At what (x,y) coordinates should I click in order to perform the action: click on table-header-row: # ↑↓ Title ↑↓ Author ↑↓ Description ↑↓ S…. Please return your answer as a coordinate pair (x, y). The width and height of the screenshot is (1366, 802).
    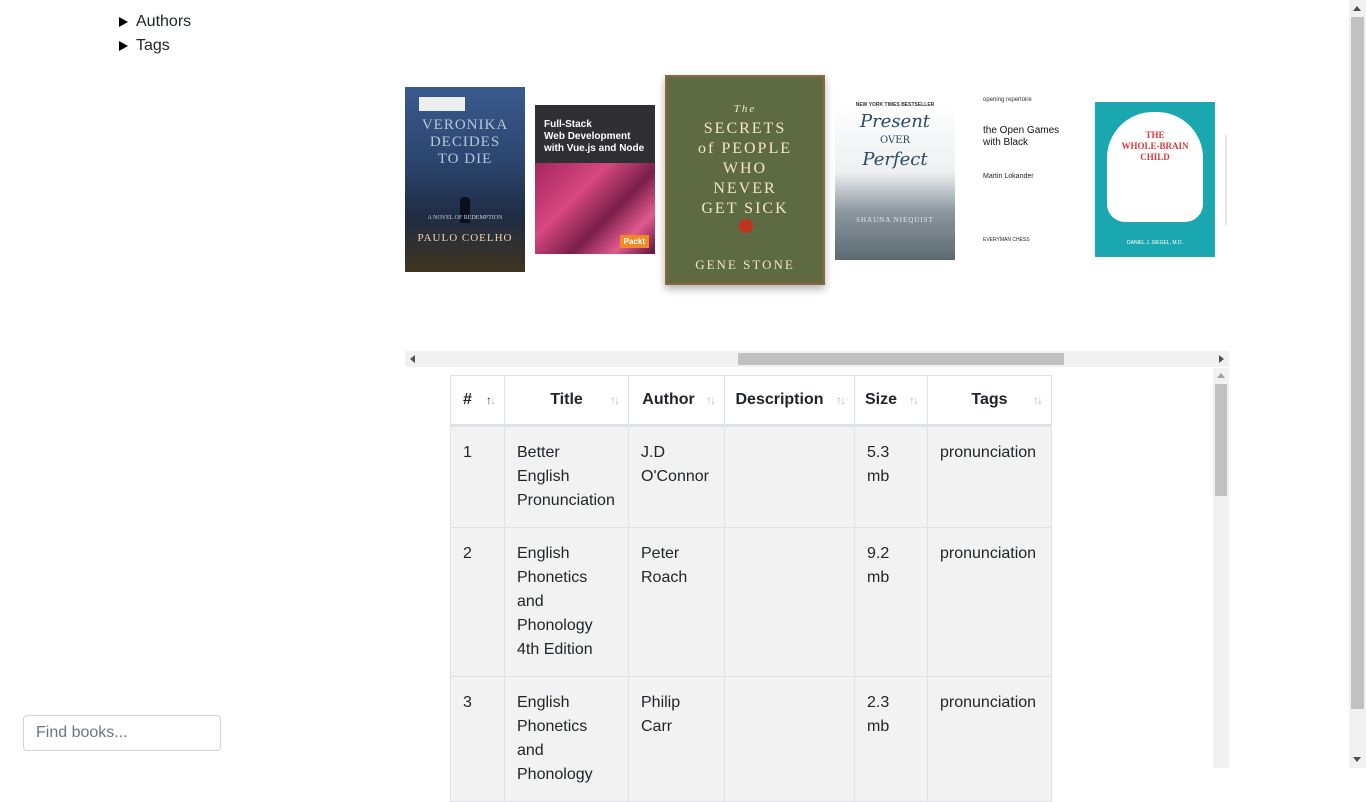
    Looking at the image, I should click on (751, 401).